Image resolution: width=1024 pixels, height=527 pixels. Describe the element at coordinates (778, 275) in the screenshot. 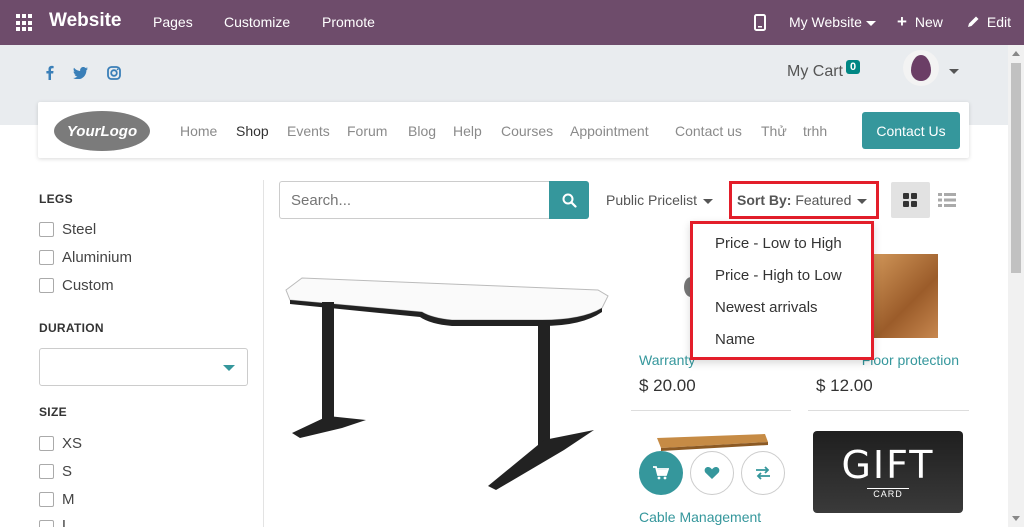

I see `sort-option-price-high-low: Price - High to Low` at that location.